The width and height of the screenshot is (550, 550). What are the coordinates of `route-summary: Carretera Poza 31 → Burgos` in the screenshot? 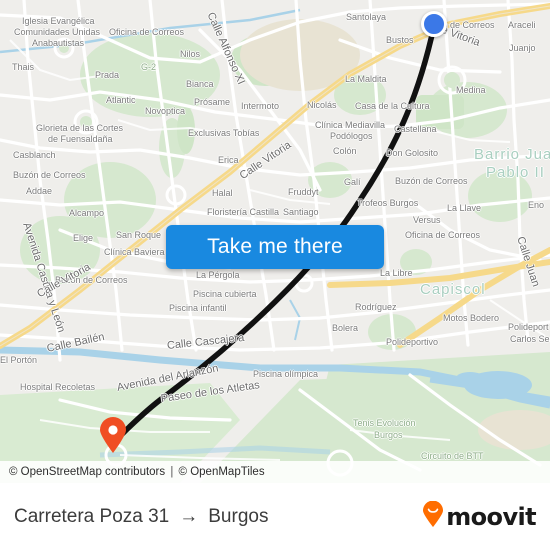 It's located at (141, 517).